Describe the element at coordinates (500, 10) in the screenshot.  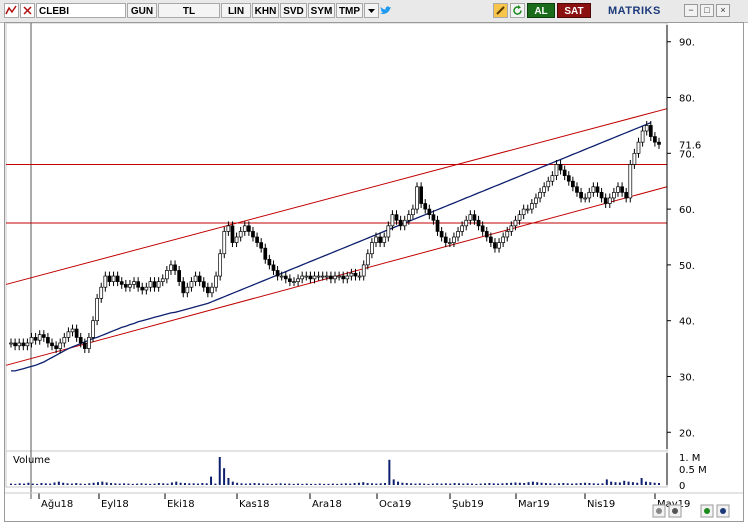
I see `edit-icon` at that location.